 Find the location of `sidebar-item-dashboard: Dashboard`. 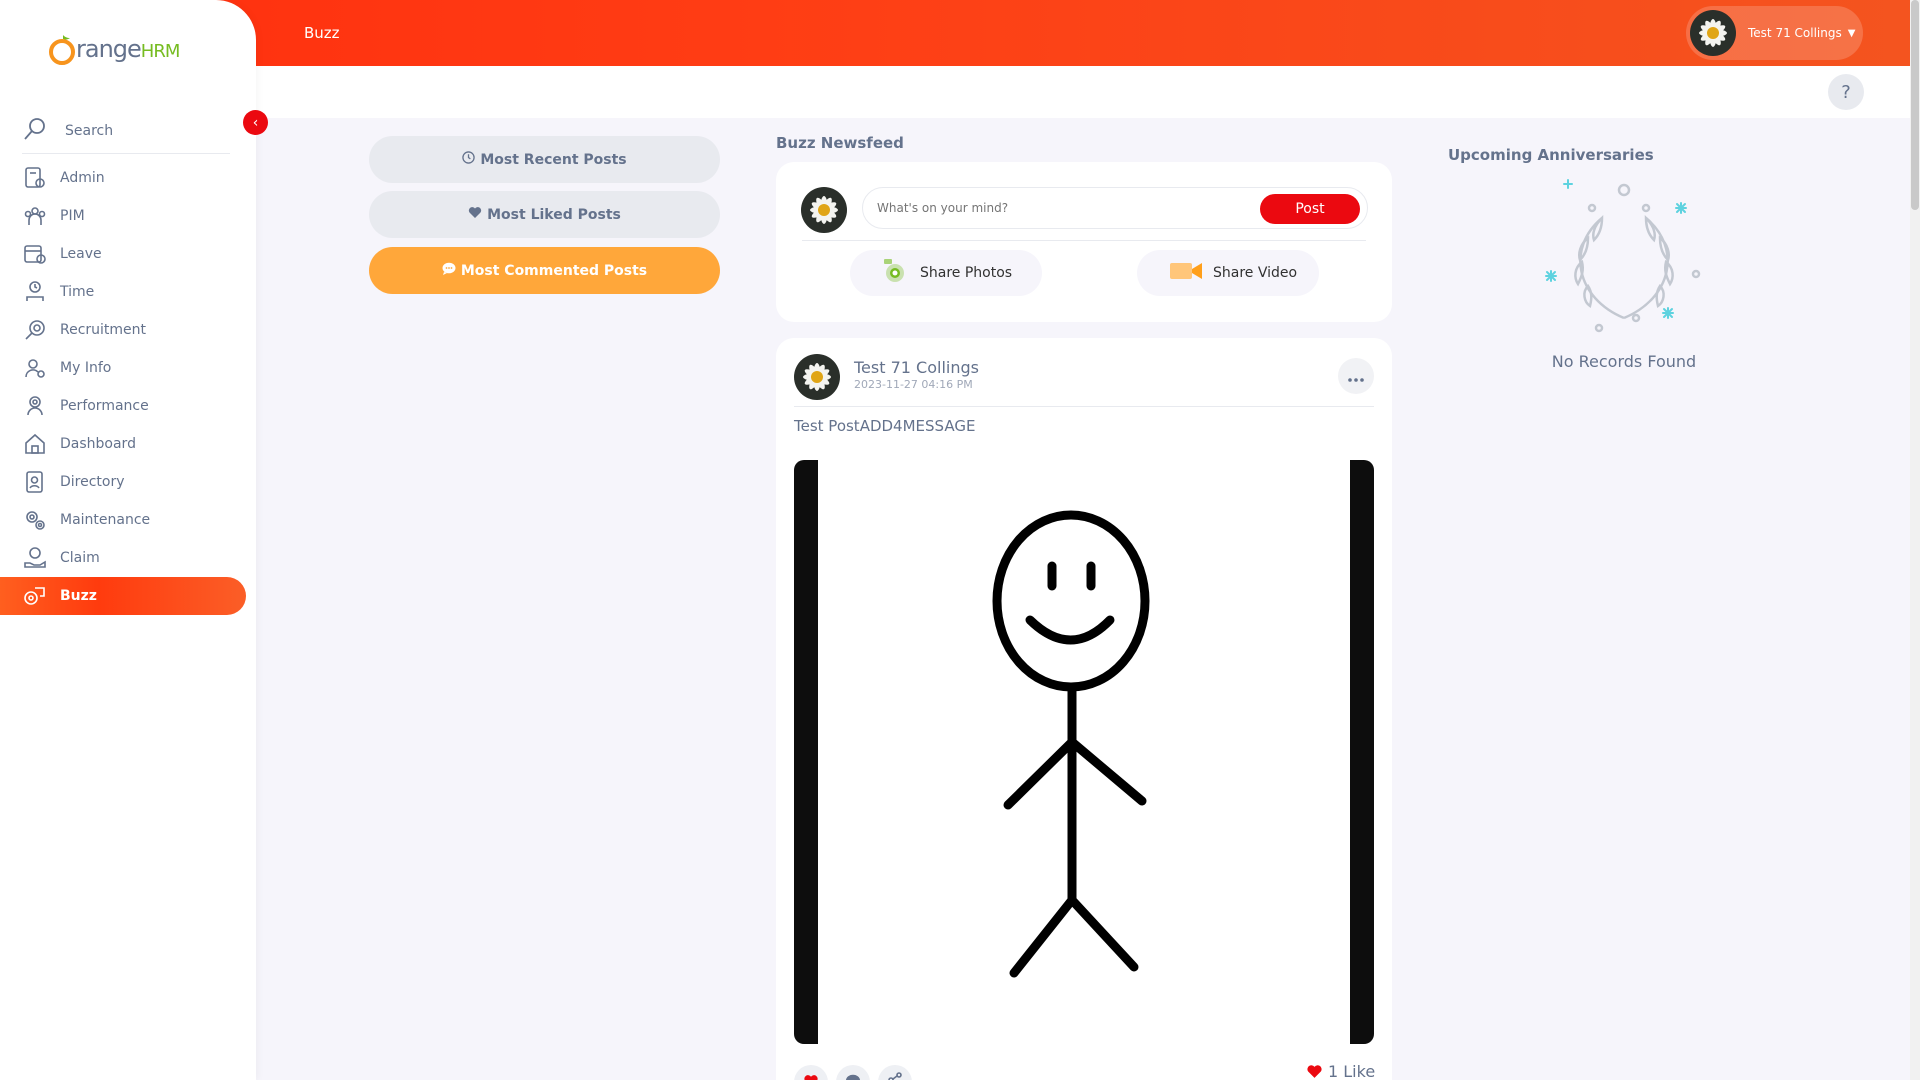

sidebar-item-dashboard: Dashboard is located at coordinates (128, 444).